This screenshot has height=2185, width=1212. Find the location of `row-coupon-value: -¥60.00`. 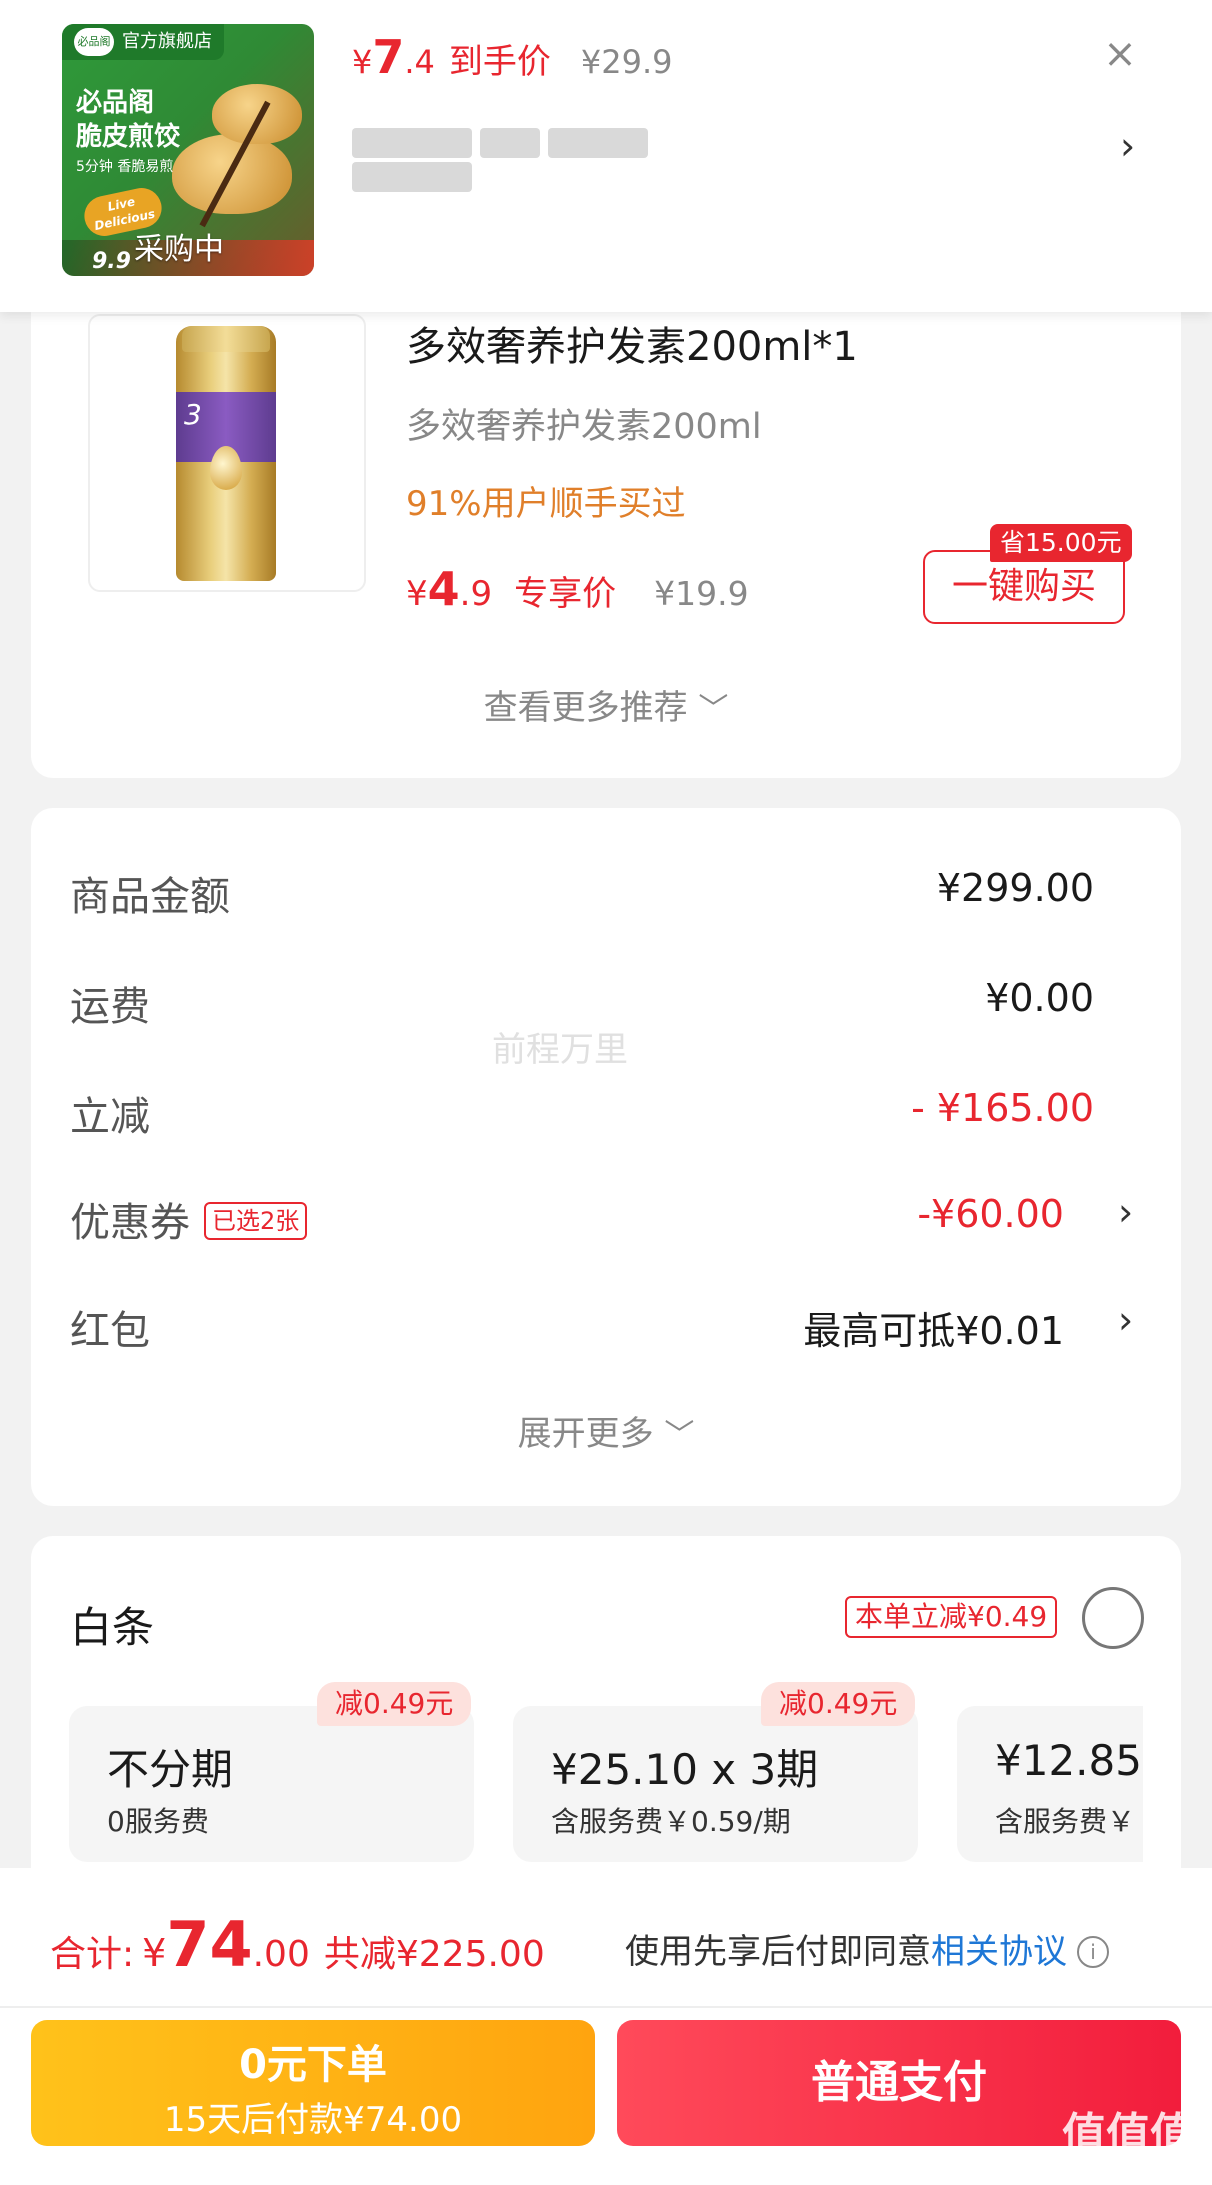

row-coupon-value: -¥60.00 is located at coordinates (990, 1214).